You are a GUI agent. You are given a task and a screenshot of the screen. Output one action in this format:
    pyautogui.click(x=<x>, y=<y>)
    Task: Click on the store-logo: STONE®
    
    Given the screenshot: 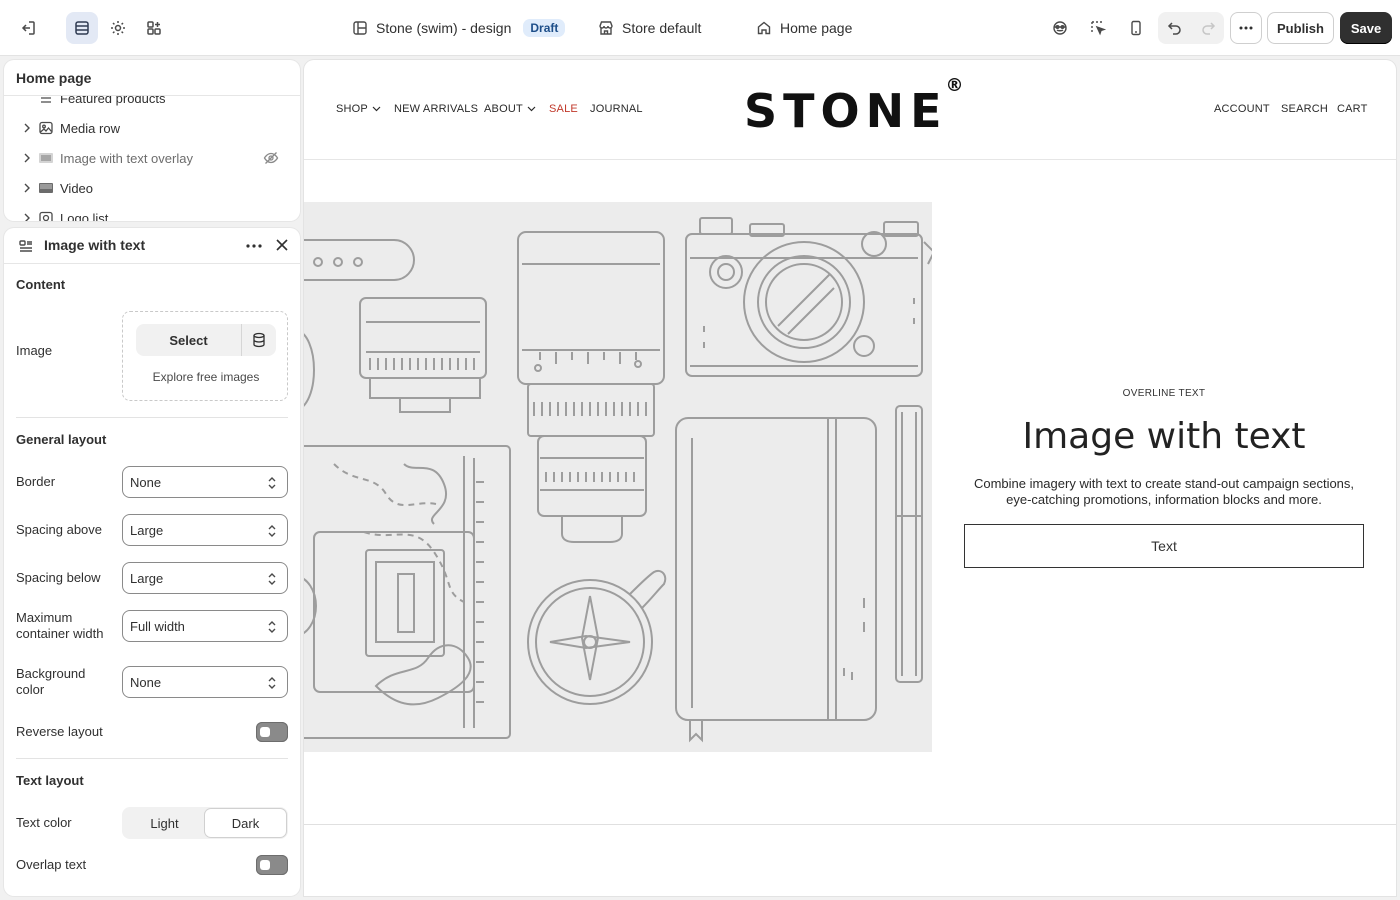 What is the action you would take?
    pyautogui.click(x=854, y=106)
    